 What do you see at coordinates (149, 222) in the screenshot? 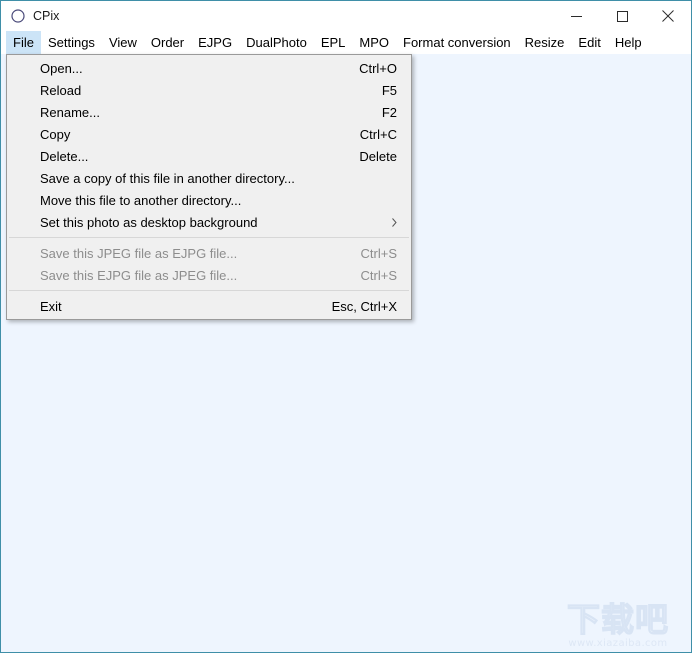
I see `menu-item-label: Set this photo as desktop background` at bounding box center [149, 222].